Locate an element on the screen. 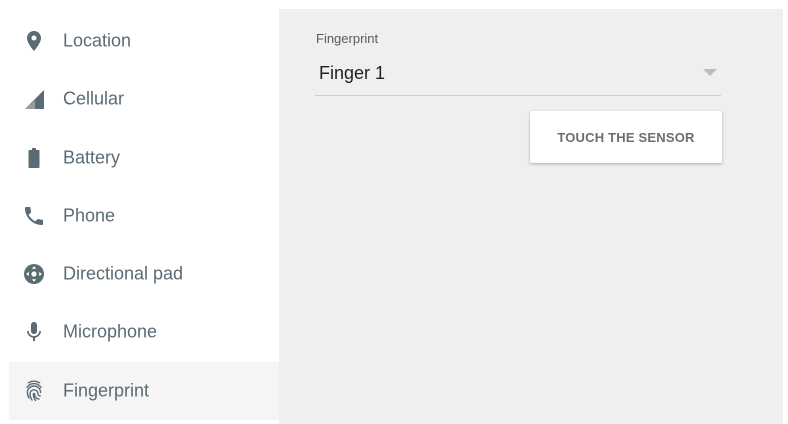  sidebar-item-label: Microphone is located at coordinates (110, 331).